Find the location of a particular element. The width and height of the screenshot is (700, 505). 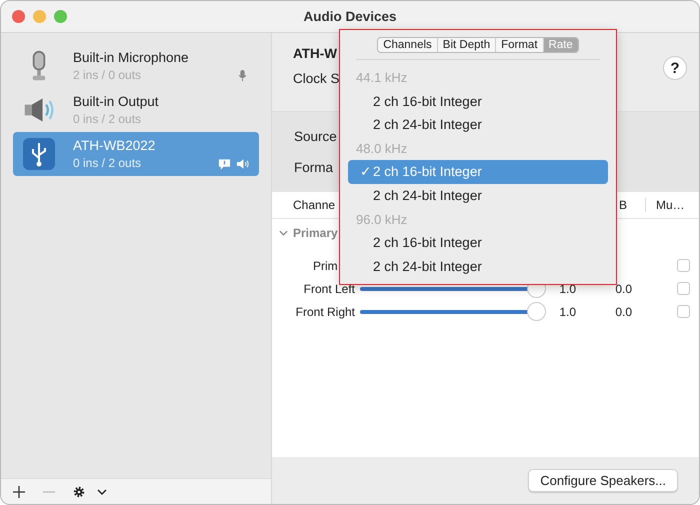

source-label: Source is located at coordinates (315, 136).